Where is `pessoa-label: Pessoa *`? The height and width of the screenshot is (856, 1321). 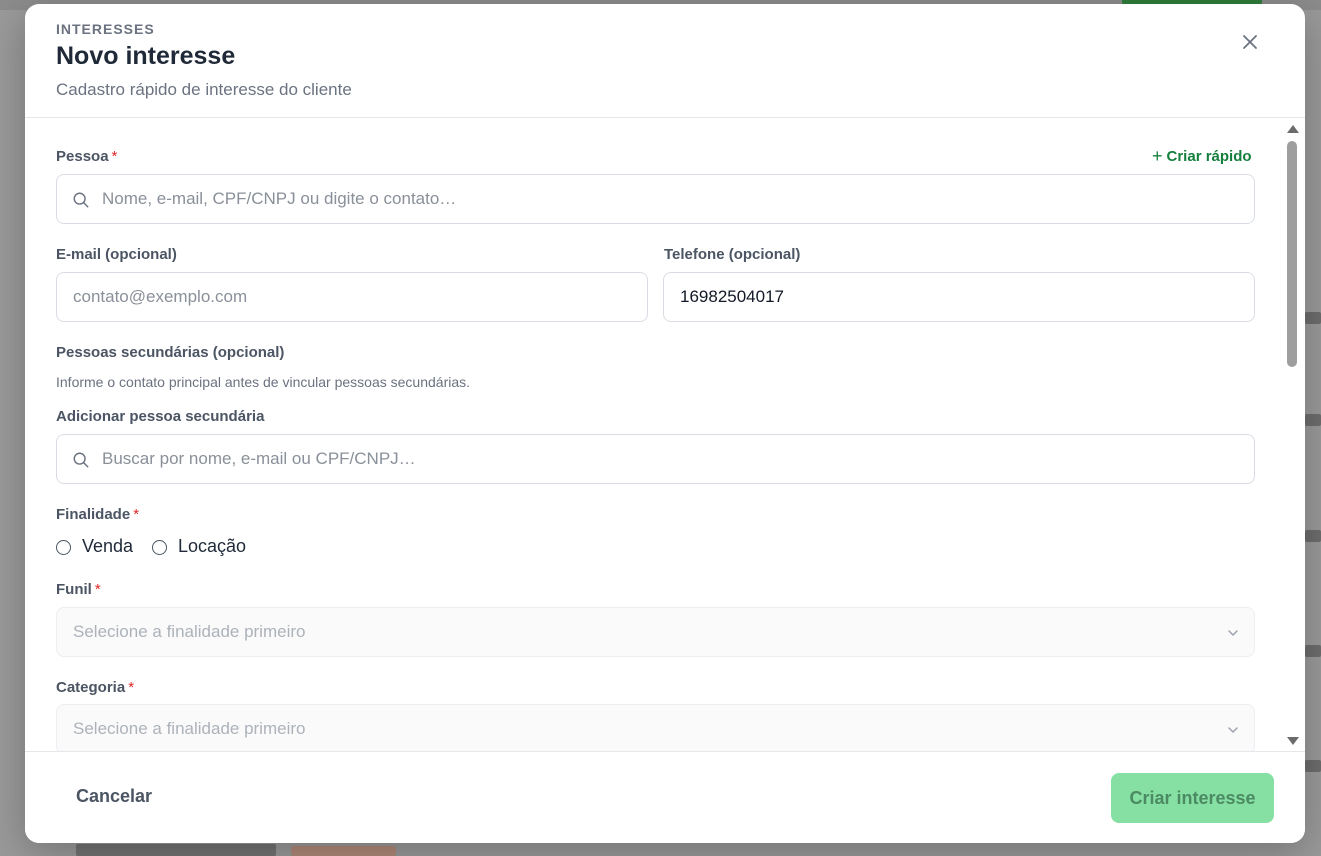
pessoa-label: Pessoa * is located at coordinates (87, 156).